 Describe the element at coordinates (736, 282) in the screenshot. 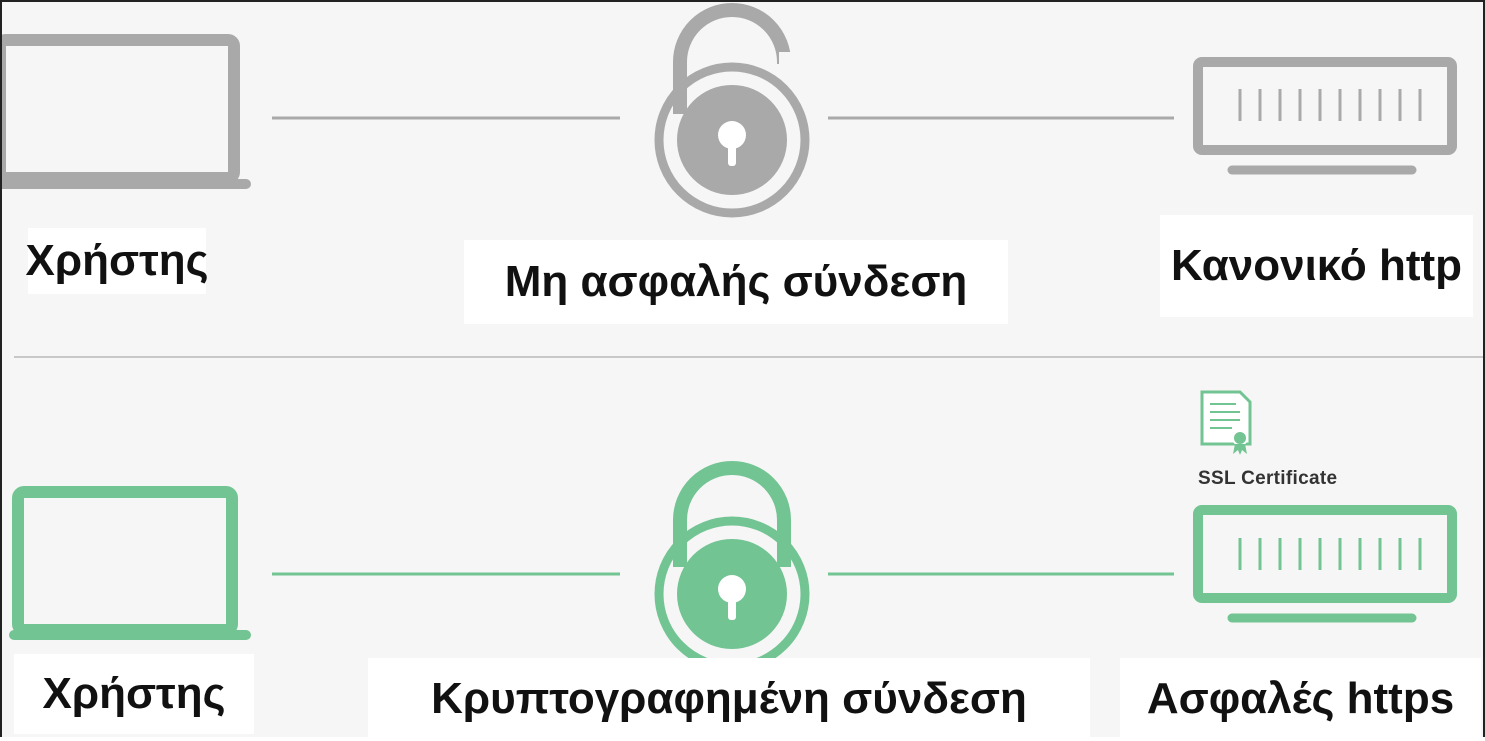

I see `insecure-connection-label: Μη ασφαλής σύνδεση` at that location.